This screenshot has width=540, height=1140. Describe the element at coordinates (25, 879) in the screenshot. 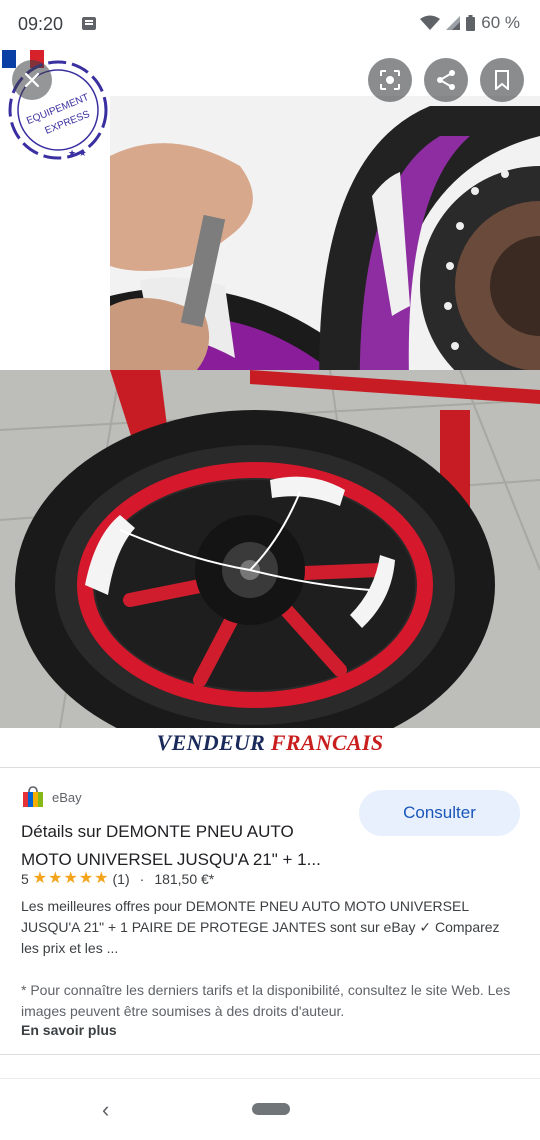

I see `rating-value: 5` at that location.